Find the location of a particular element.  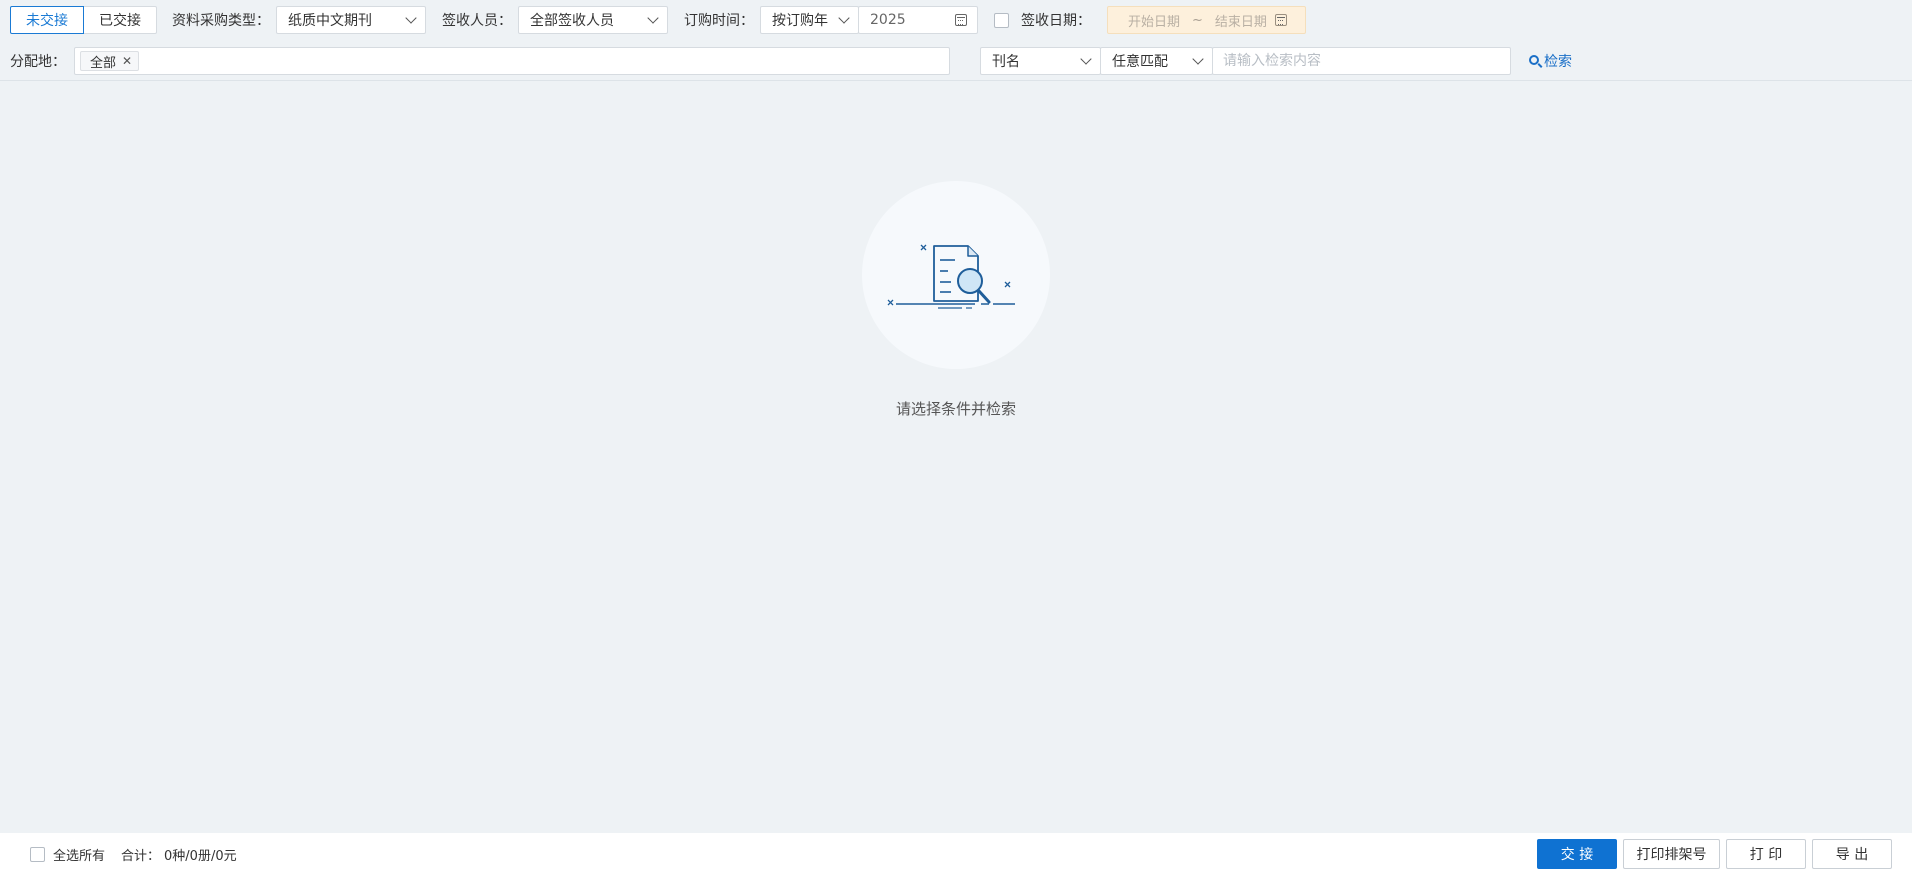

search-button-label: 检索 is located at coordinates (1558, 62).